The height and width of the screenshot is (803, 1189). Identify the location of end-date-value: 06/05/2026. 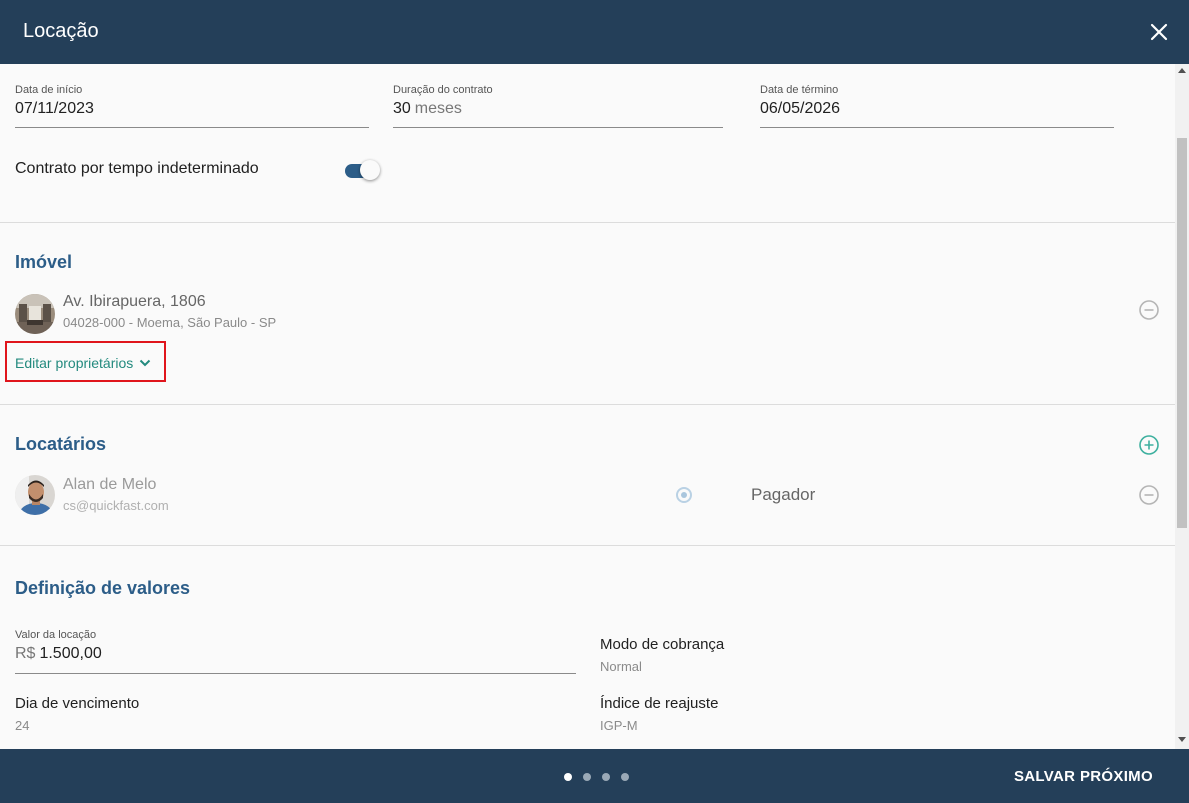
(800, 108).